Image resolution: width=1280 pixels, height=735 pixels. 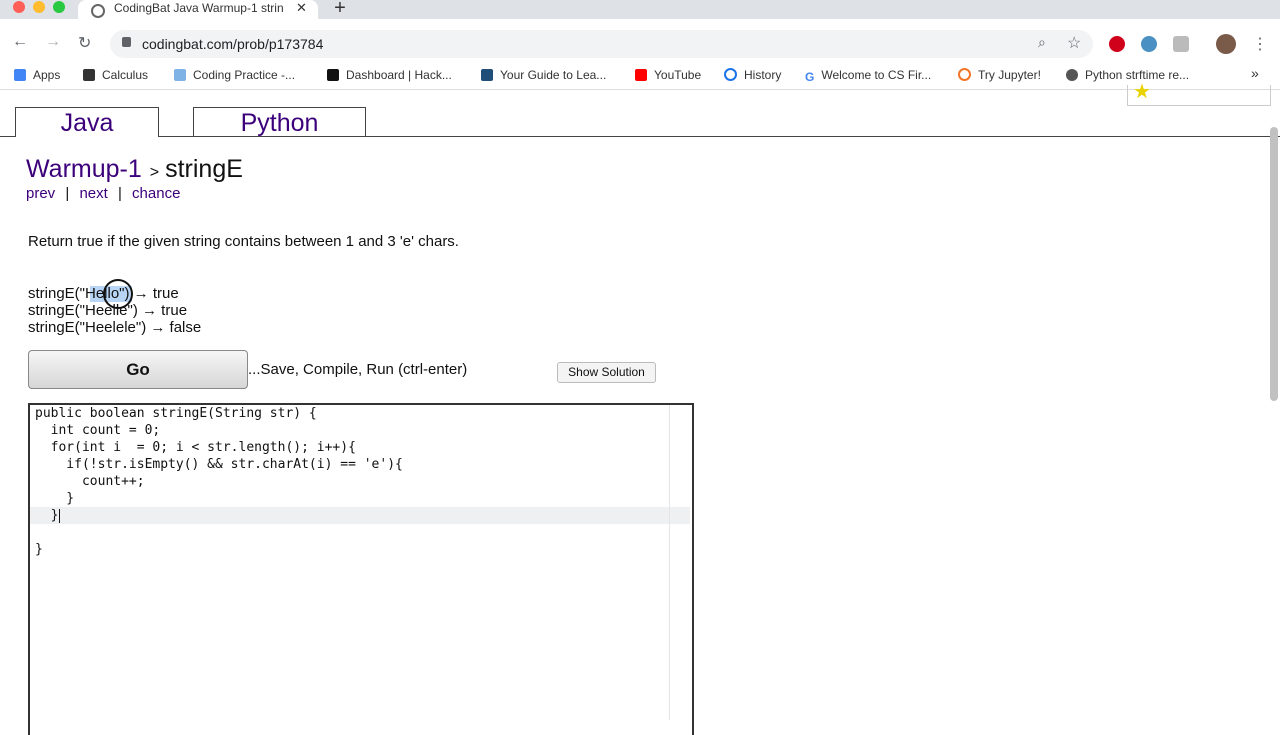 I want to click on text-cursor, so click(x=59, y=516).